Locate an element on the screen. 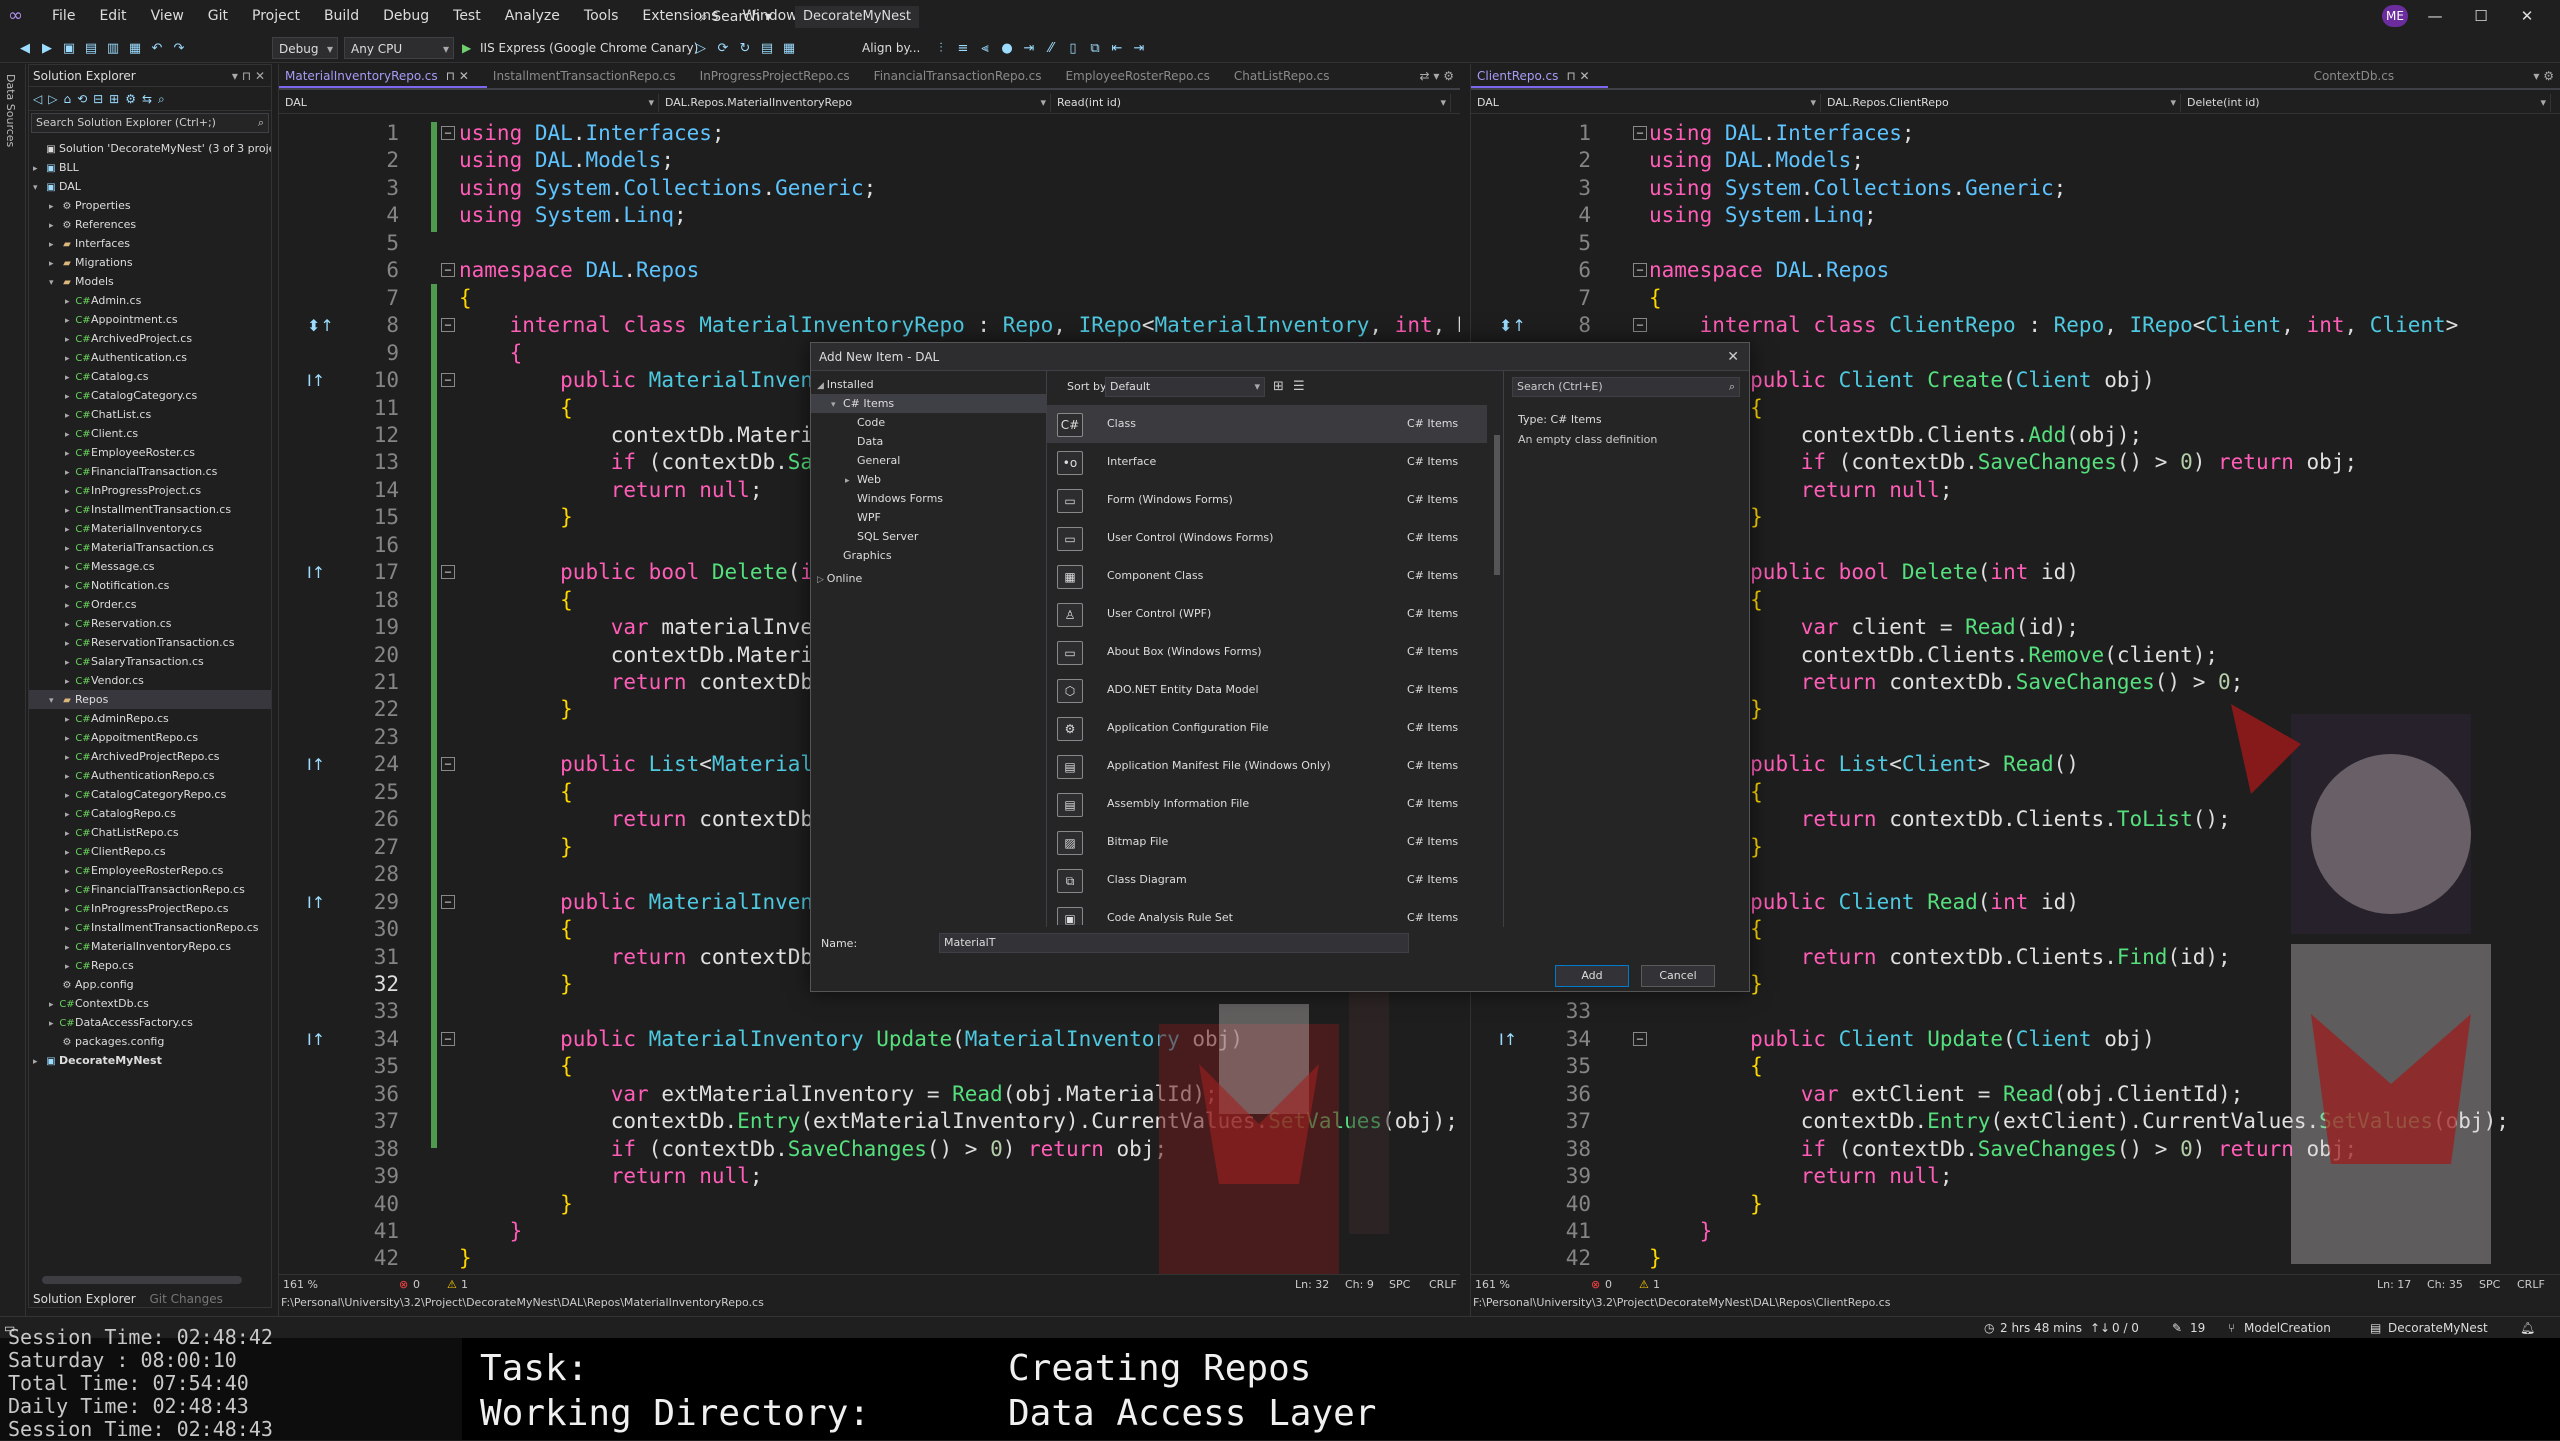  category-node: ▾ C# Items is located at coordinates (928, 403).